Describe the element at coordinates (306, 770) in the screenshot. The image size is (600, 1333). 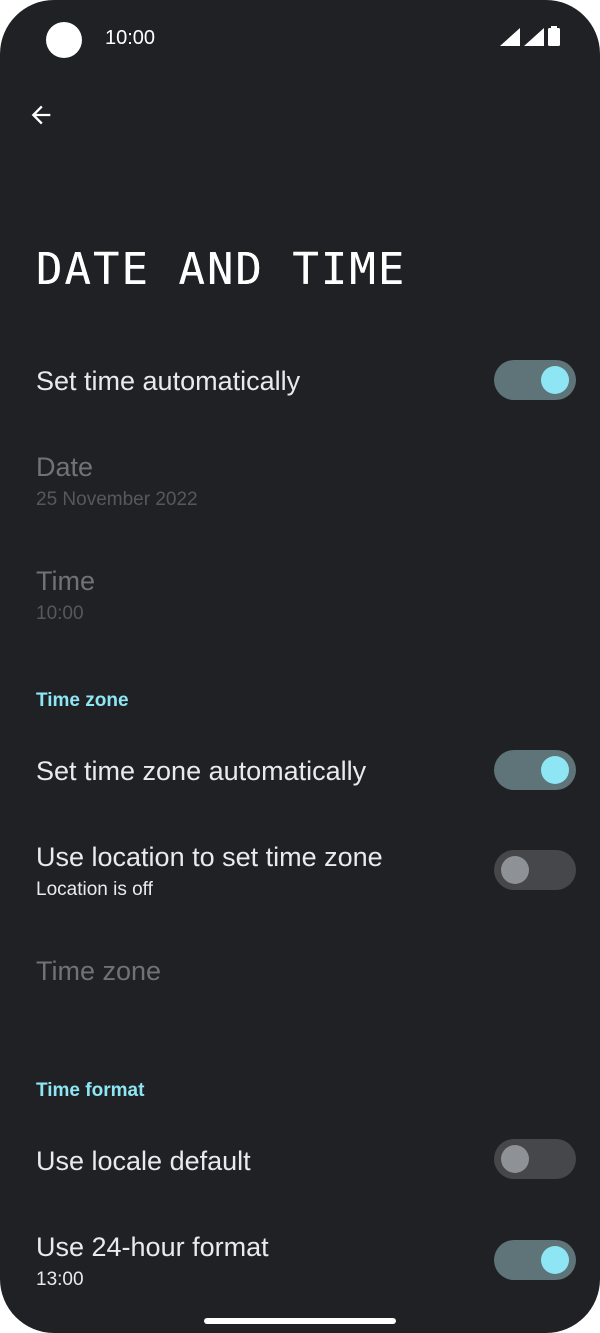
I see `set-time-zone-automatically-row: Set time zone automatically` at that location.